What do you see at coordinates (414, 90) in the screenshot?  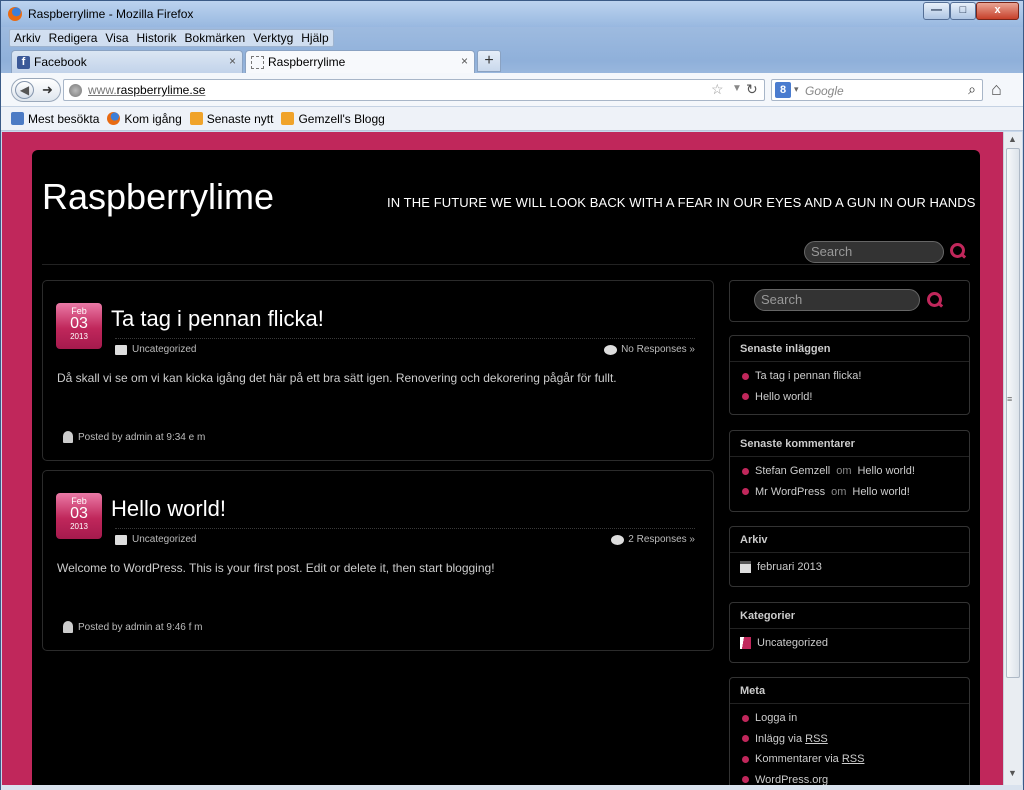 I see `url-bar: www.raspberrylime.se ☆ ▼ ↻` at bounding box center [414, 90].